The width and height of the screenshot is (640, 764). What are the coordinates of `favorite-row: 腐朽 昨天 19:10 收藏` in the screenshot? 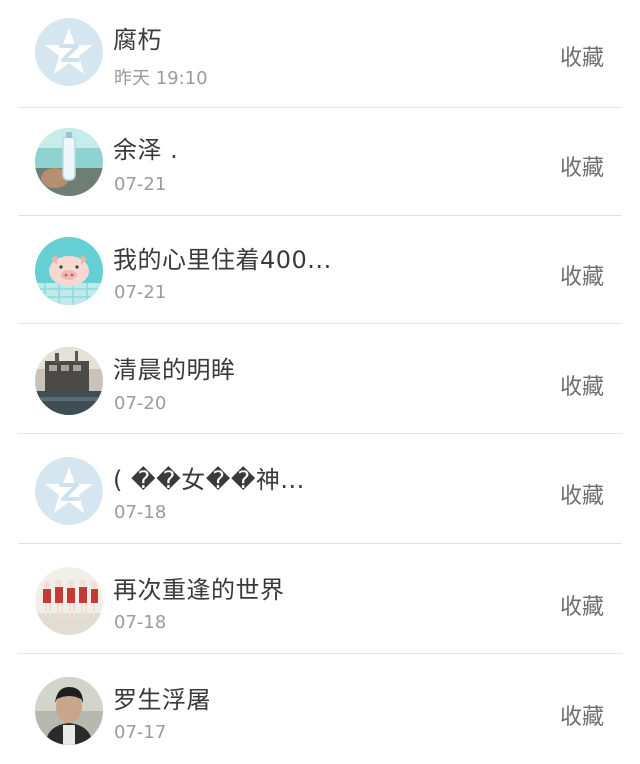 It's located at (320, 54).